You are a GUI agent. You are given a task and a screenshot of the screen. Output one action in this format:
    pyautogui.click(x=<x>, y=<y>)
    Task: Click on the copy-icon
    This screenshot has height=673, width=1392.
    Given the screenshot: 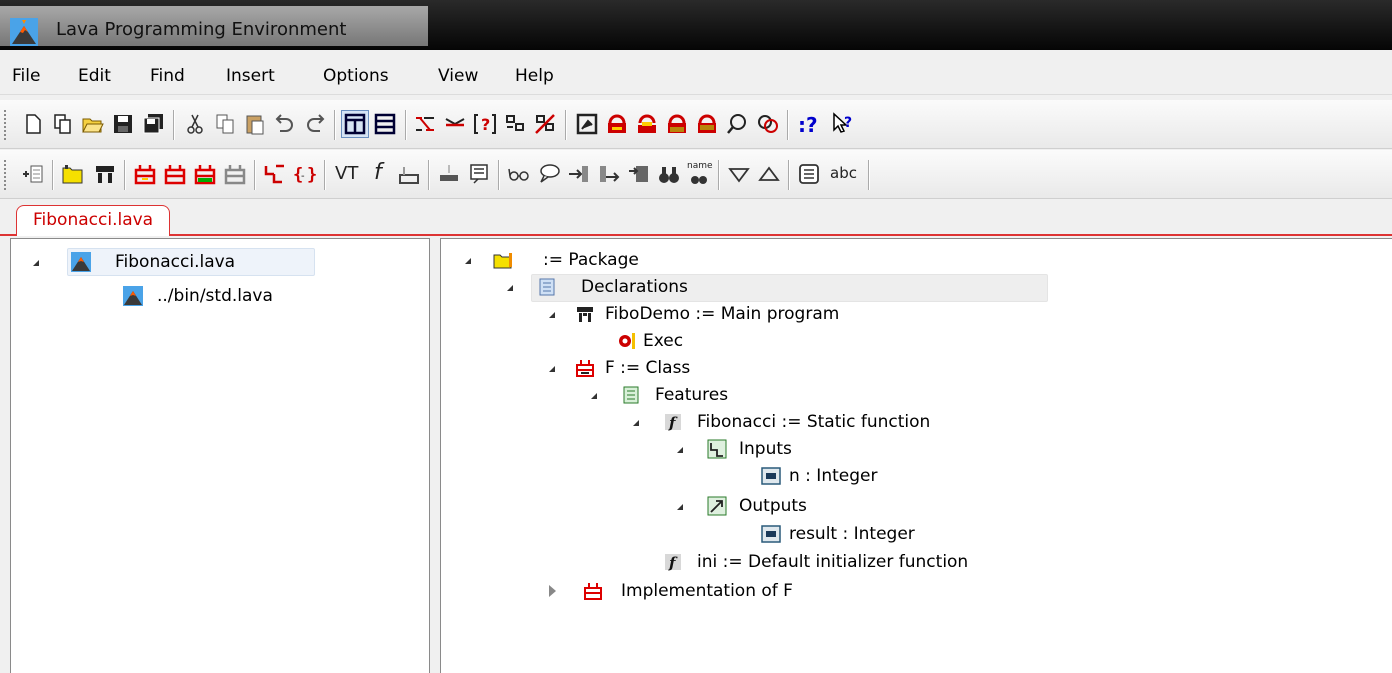 What is the action you would take?
    pyautogui.click(x=225, y=124)
    